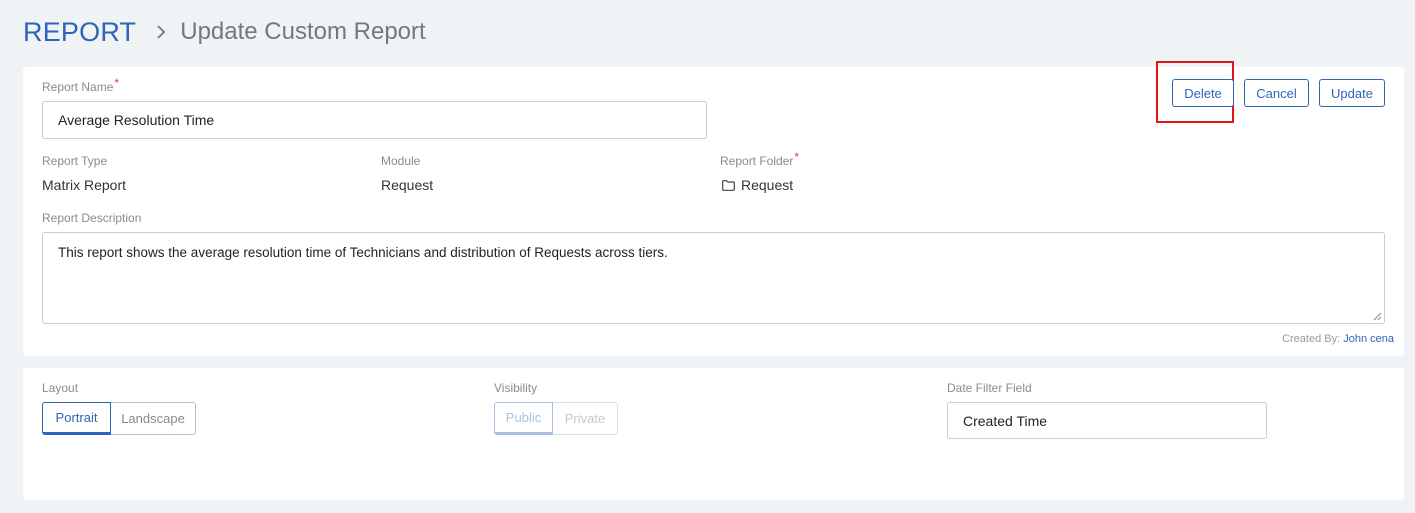 The width and height of the screenshot is (1415, 513). What do you see at coordinates (1377, 316) in the screenshot?
I see `resize-grip-icon` at bounding box center [1377, 316].